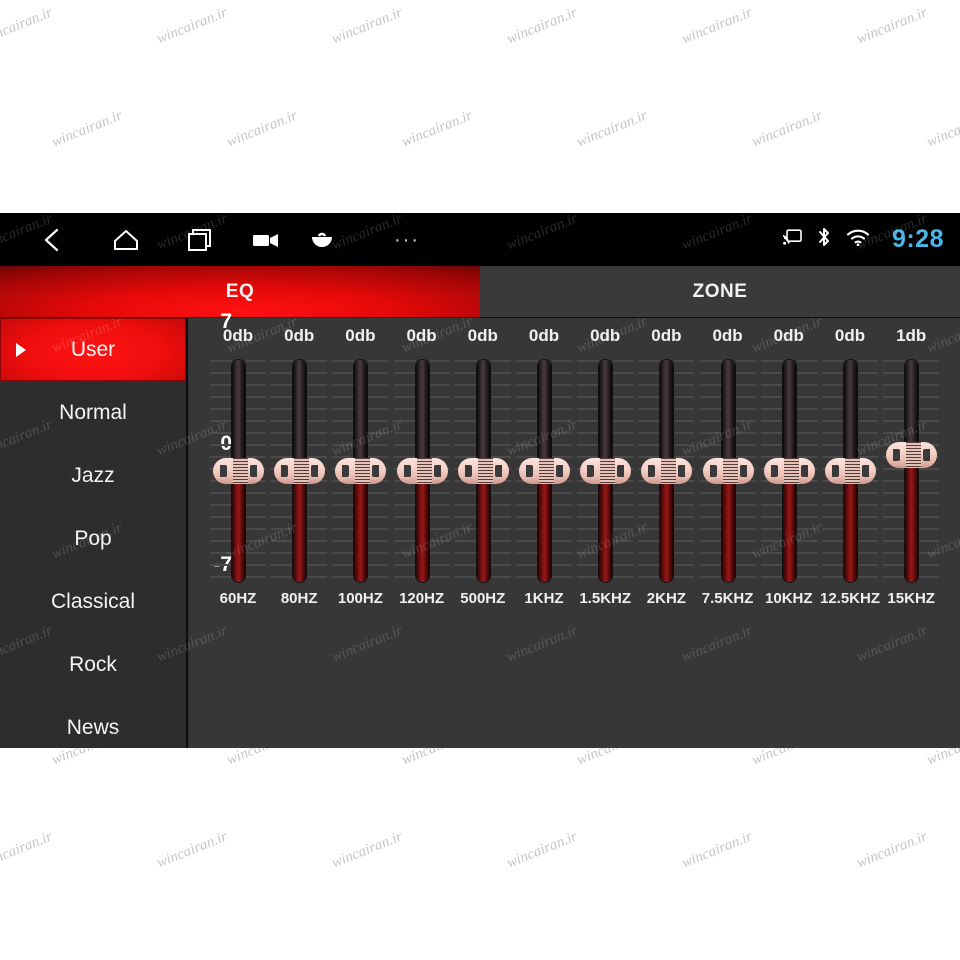  I want to click on sidebar-item-label: Jazz, so click(93, 475).